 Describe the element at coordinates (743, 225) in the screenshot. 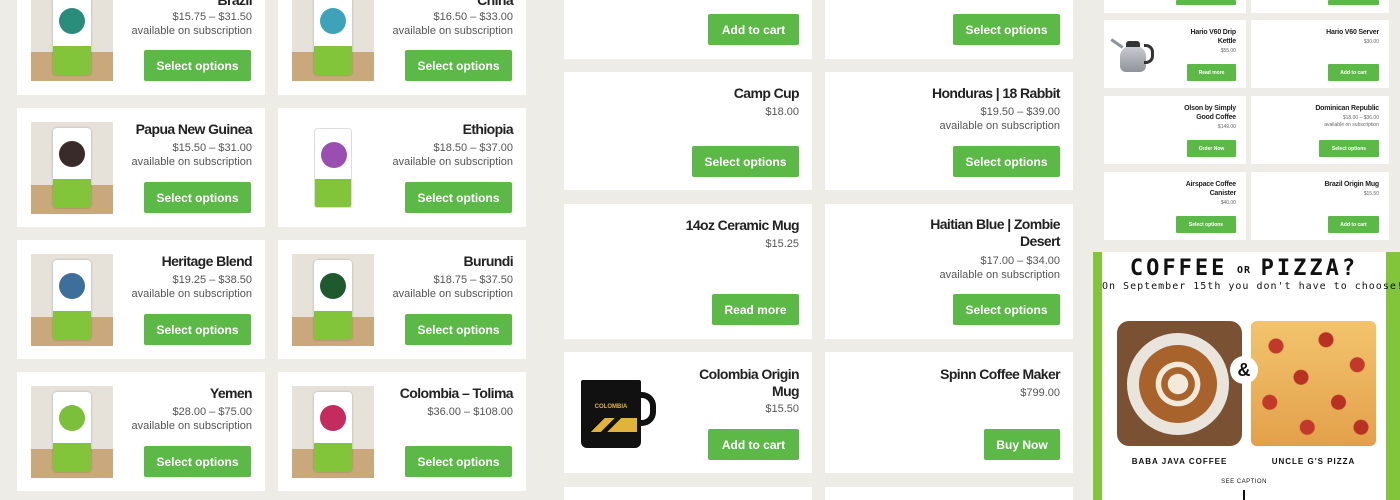

I see `product-name: 14oz Ceramic Mug` at that location.